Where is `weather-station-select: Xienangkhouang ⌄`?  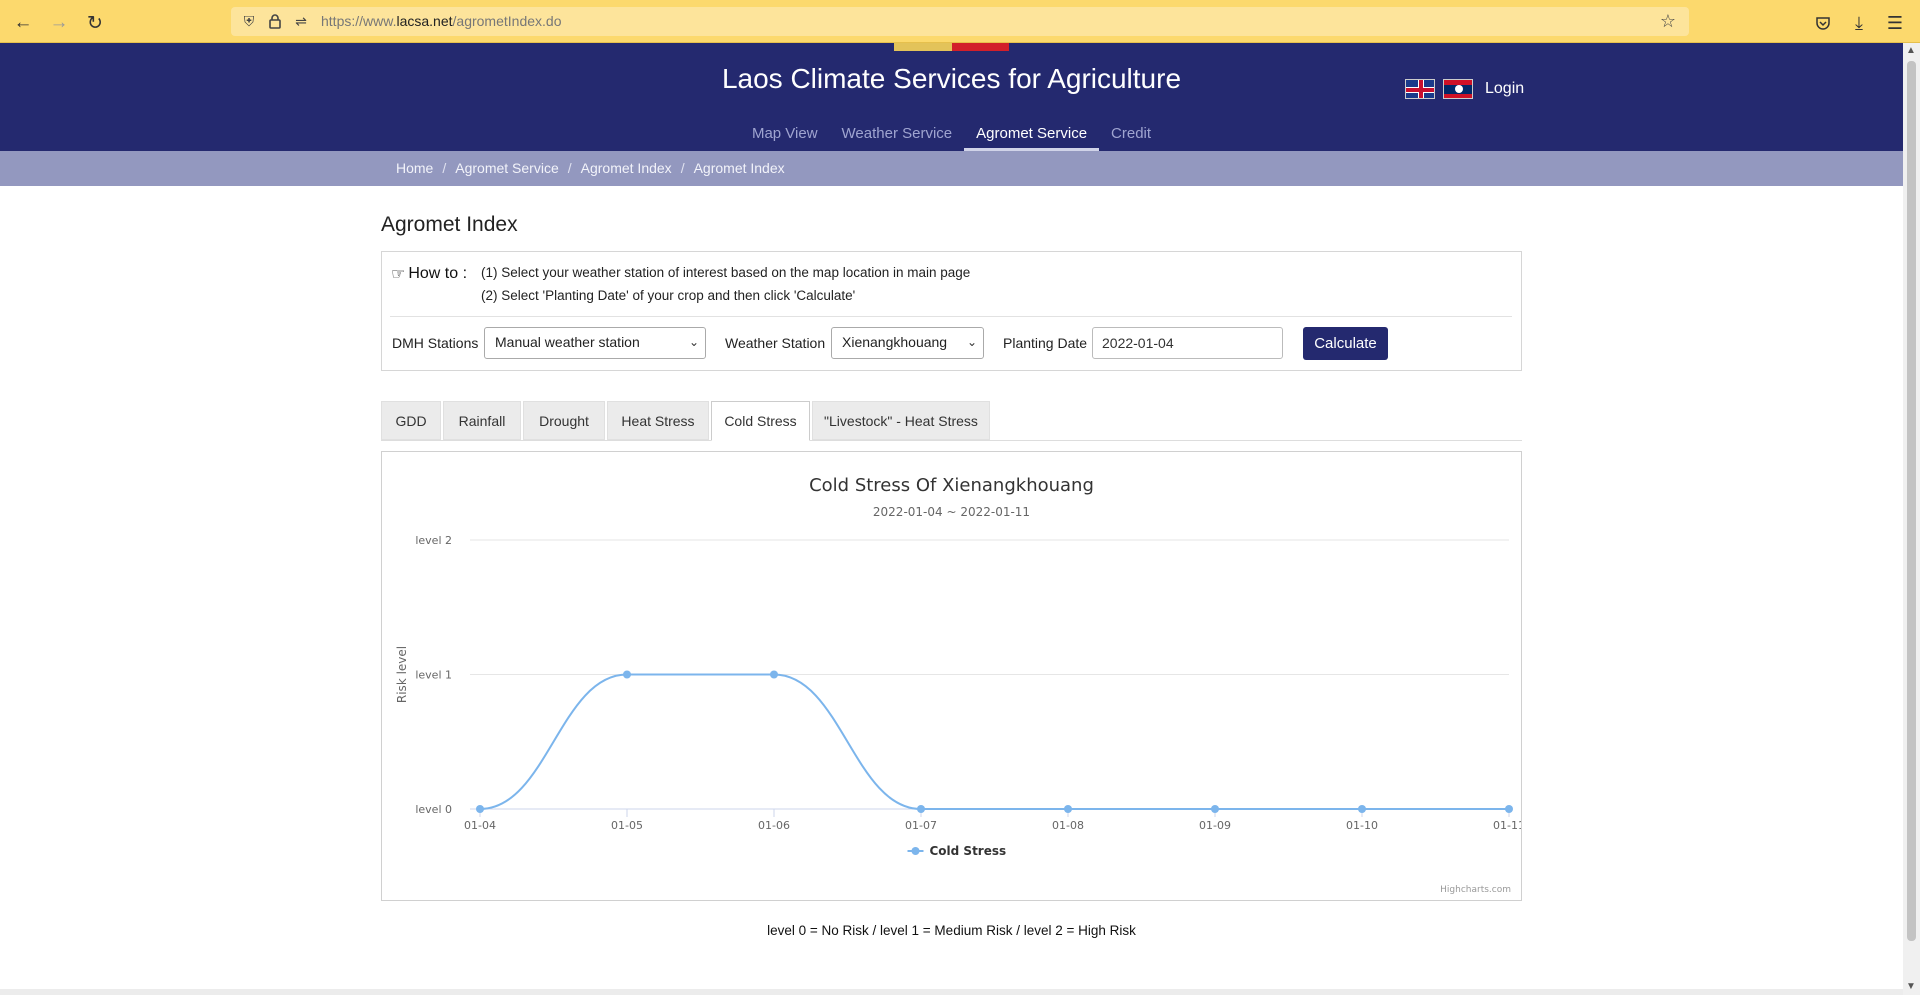 weather-station-select: Xienangkhouang ⌄ is located at coordinates (907, 343).